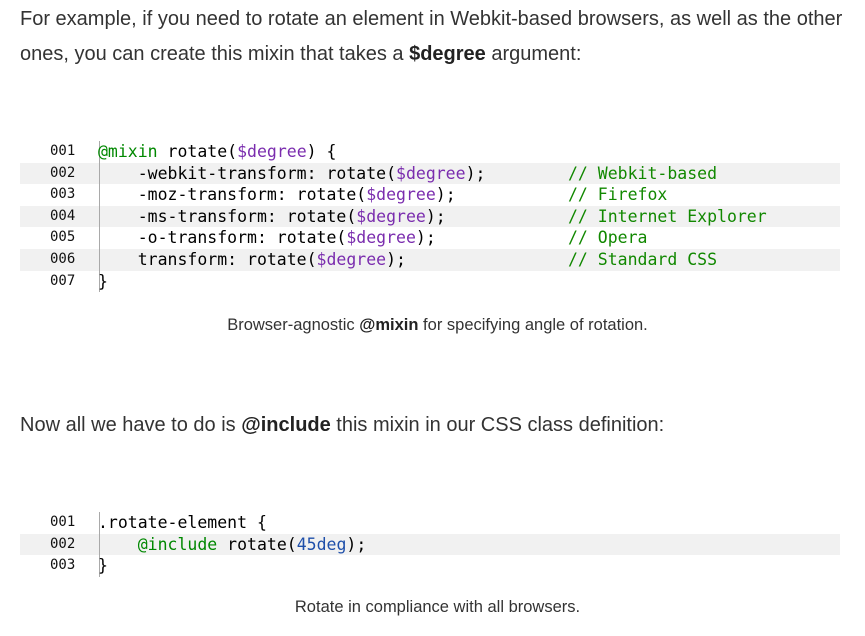  Describe the element at coordinates (247, 173) in the screenshot. I see `code-token: -webkit-transform: rotate(` at that location.